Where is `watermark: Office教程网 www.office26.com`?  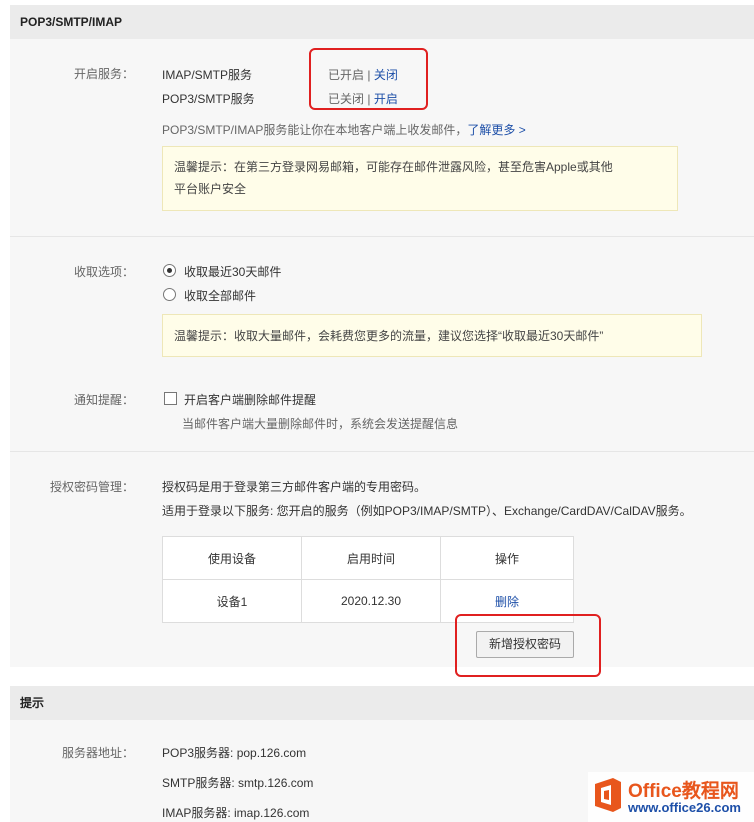
watermark: Office教程网 www.office26.com is located at coordinates (671, 797).